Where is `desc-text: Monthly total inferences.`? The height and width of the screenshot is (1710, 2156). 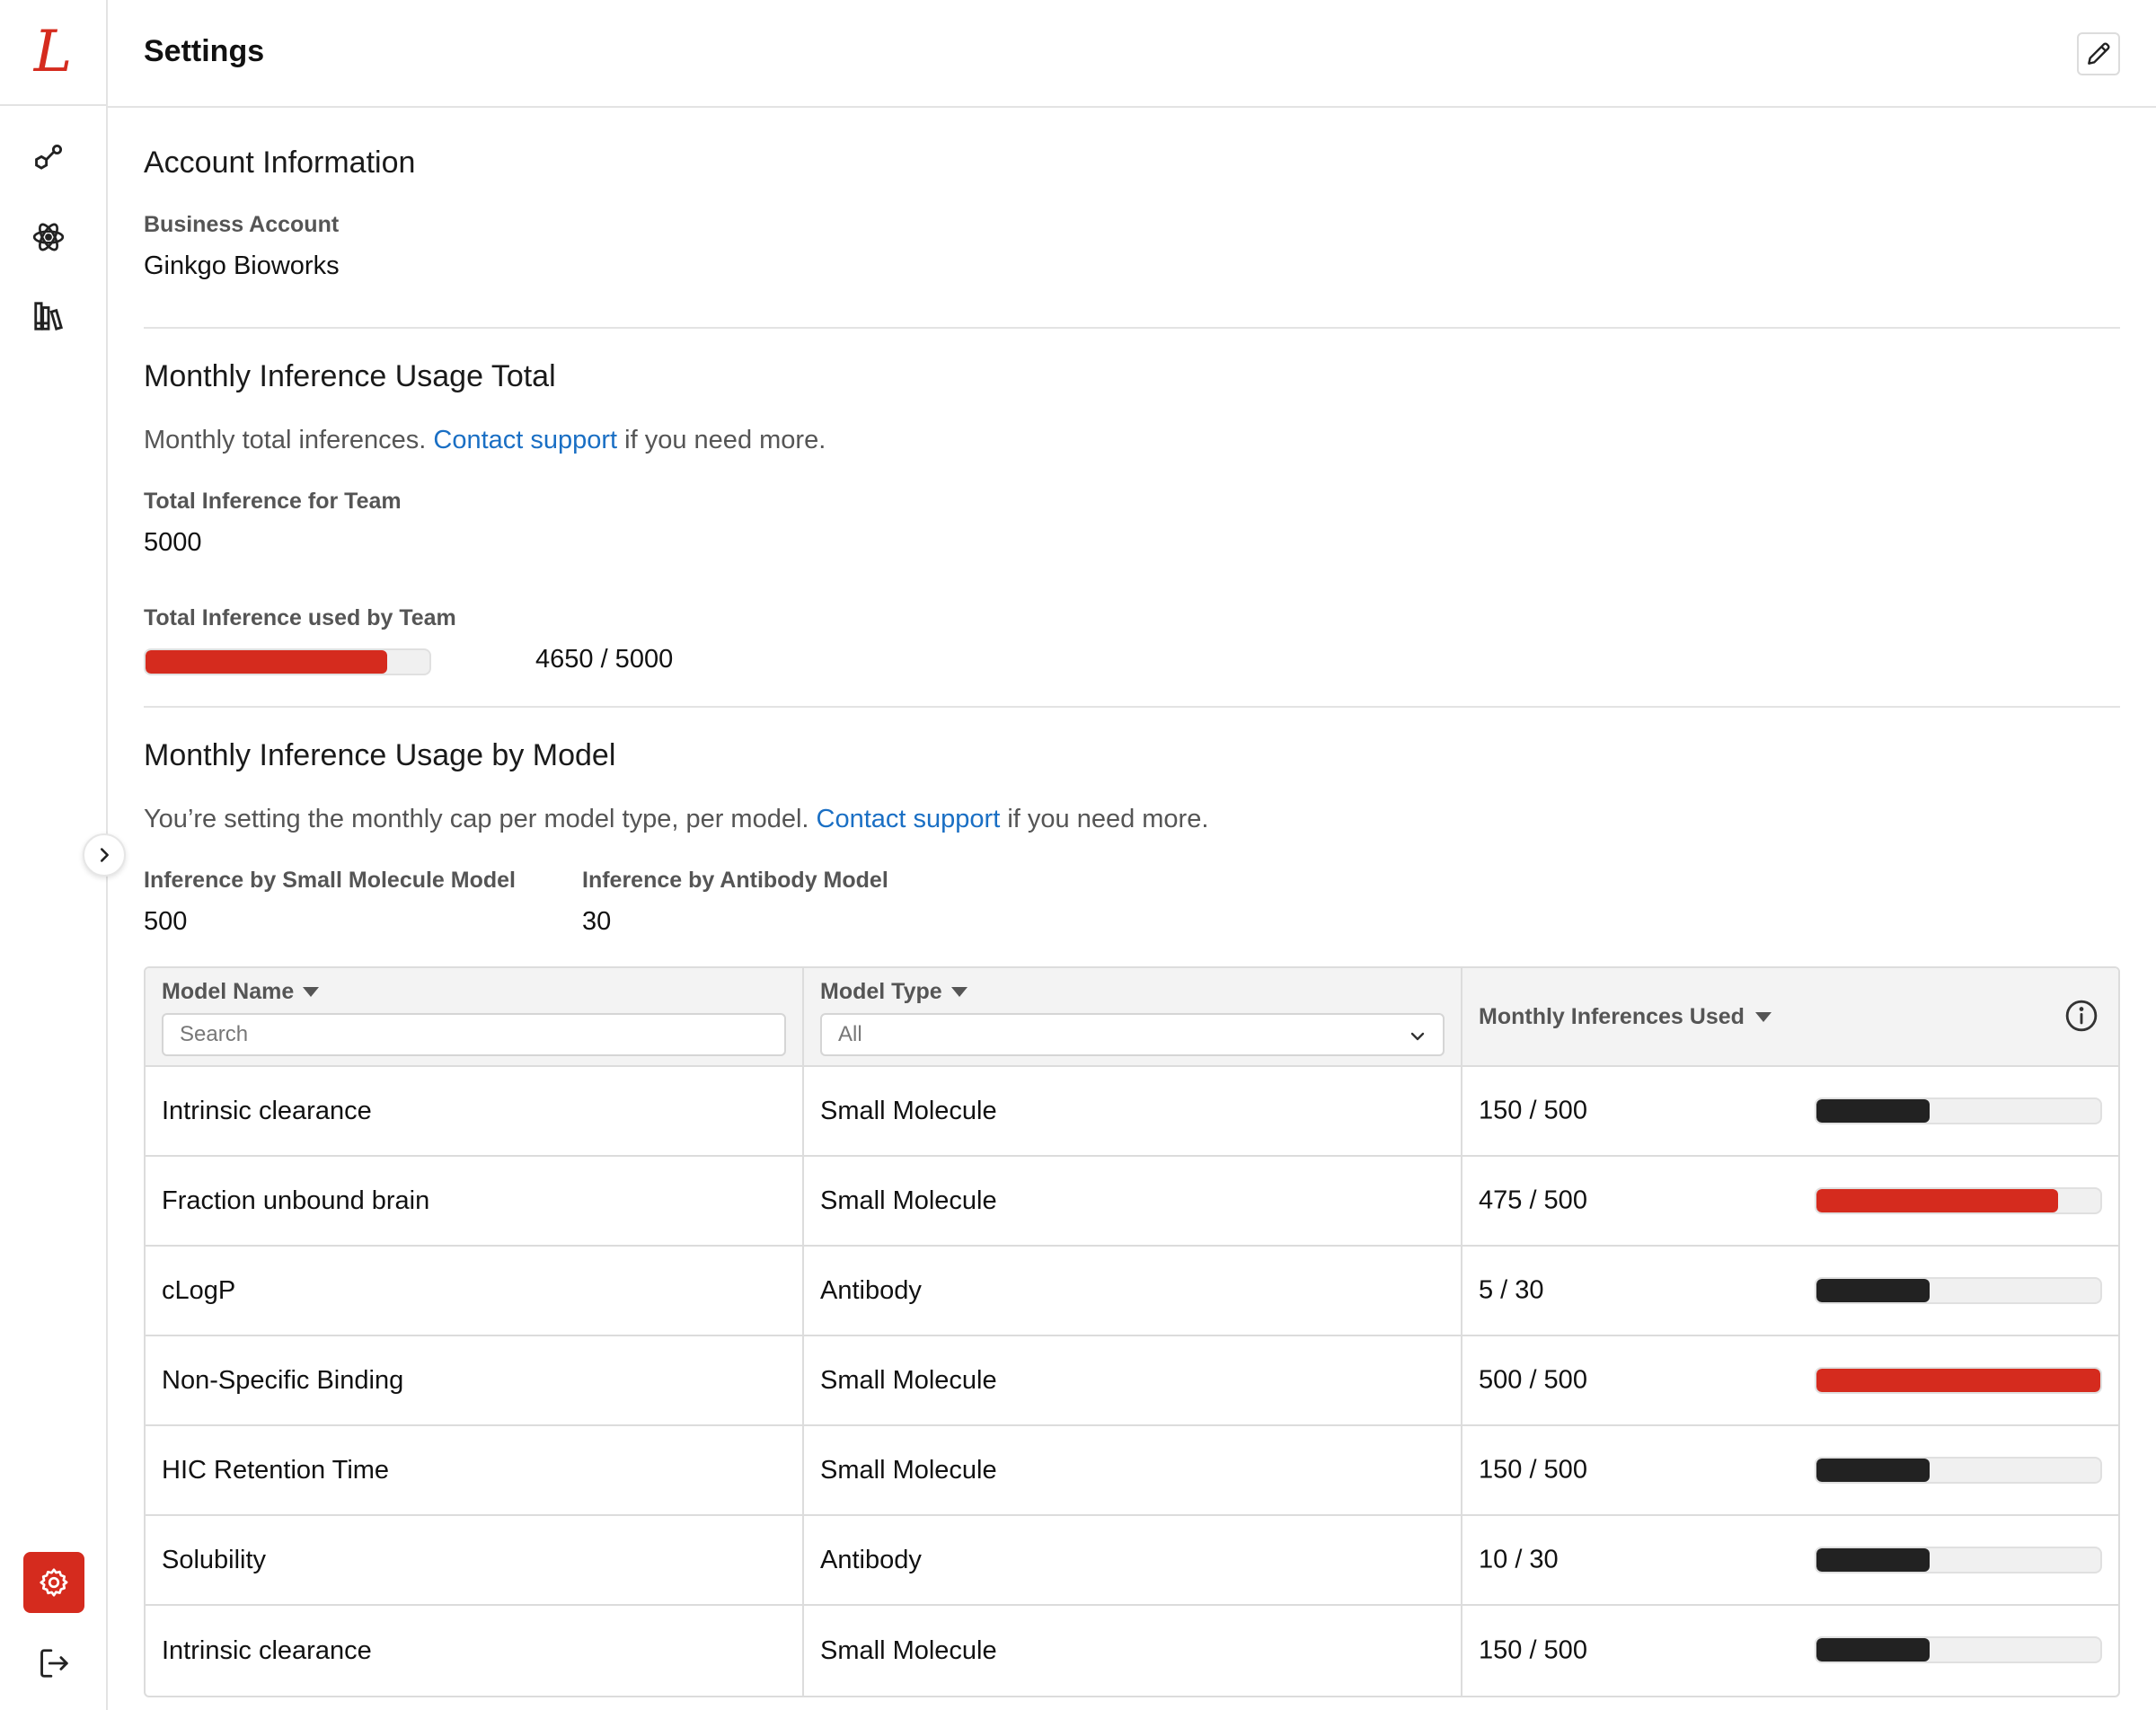
desc-text: Monthly total inferences. is located at coordinates (289, 440).